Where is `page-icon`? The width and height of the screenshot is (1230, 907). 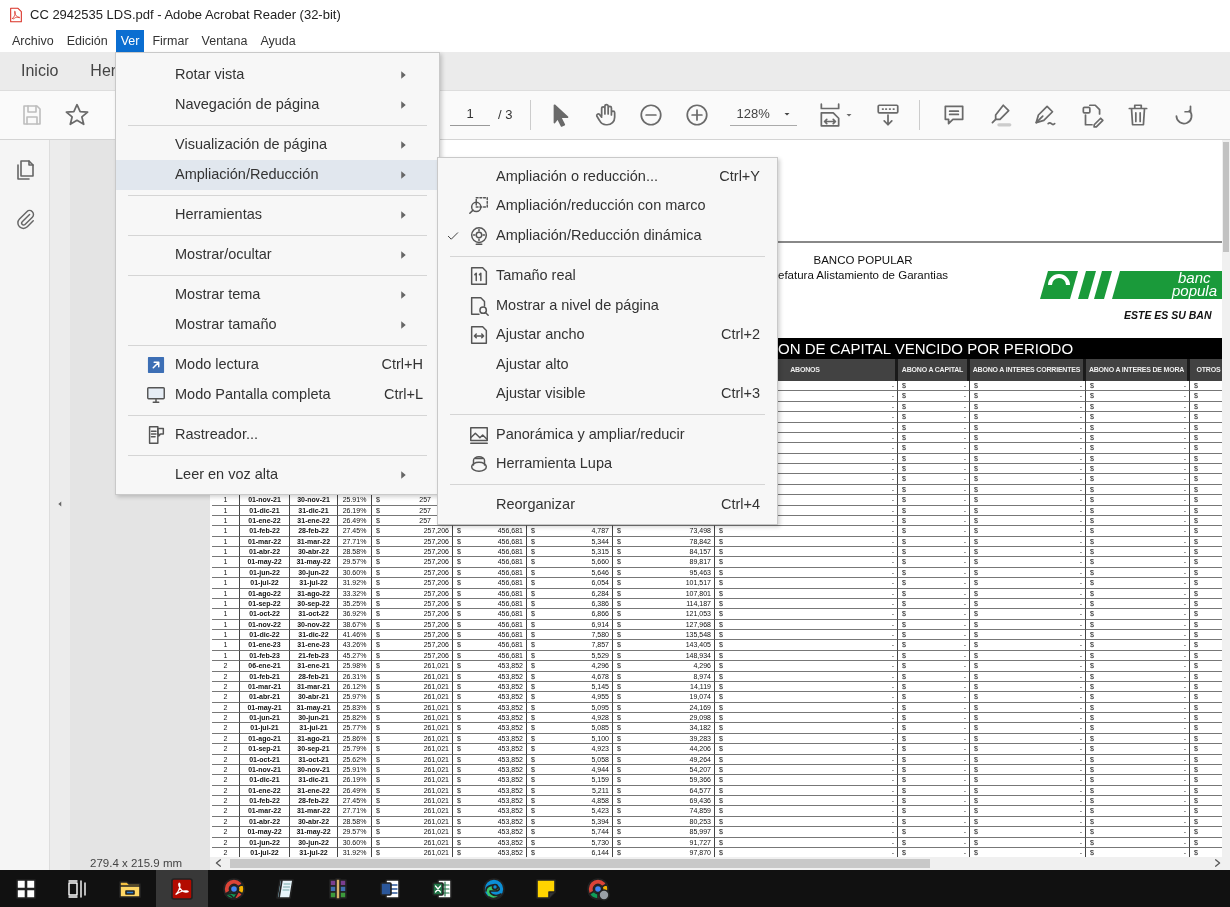
page-icon is located at coordinates (479, 276).